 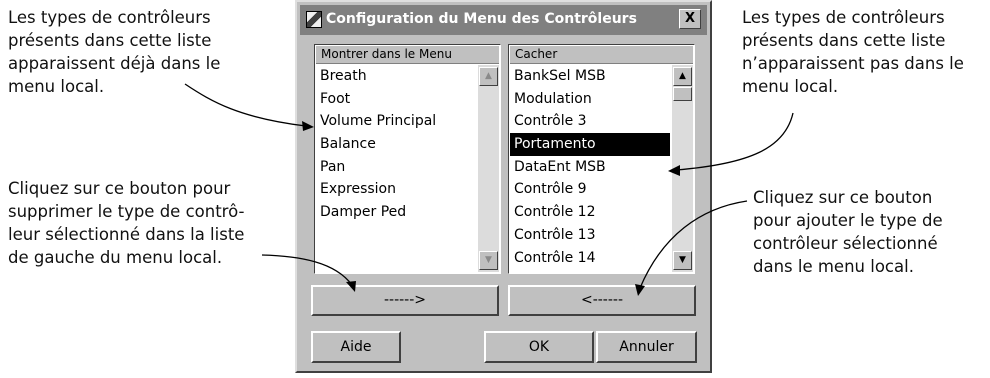 I want to click on show-list-header: Montrer dans le Menu, so click(x=407, y=55).